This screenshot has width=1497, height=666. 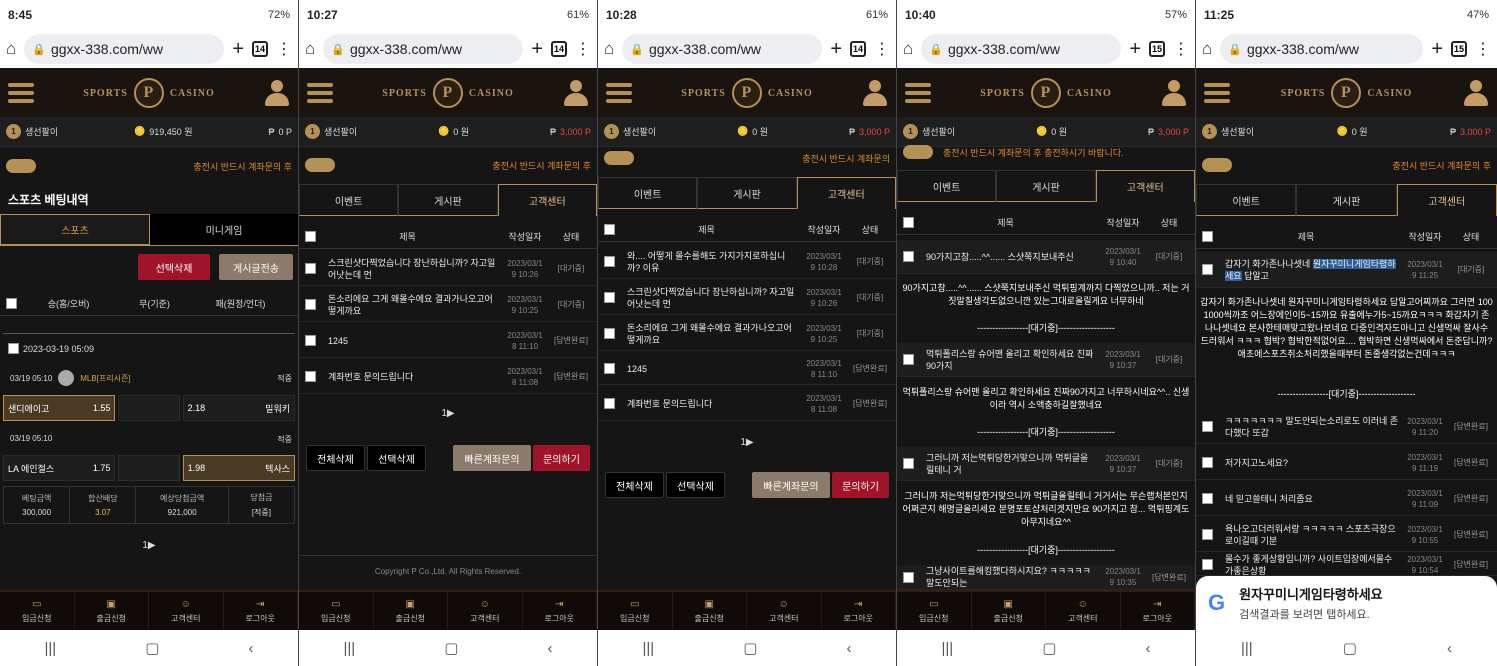 What do you see at coordinates (1005, 257) in the screenshot?
I see `row-title: 90가지고참.....^^...... 스샷쭉지보내주신` at bounding box center [1005, 257].